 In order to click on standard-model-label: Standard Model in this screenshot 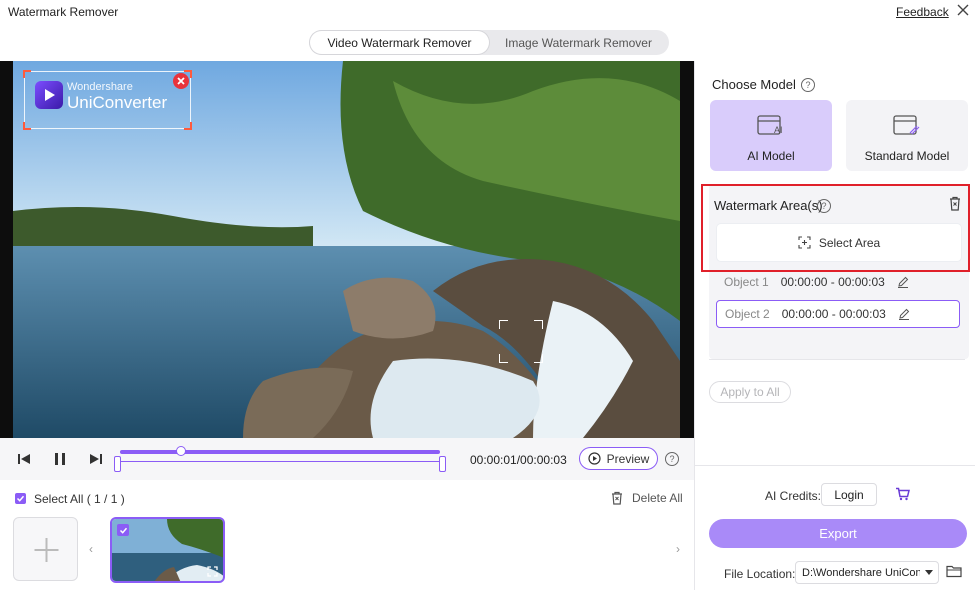, I will do `click(907, 156)`.